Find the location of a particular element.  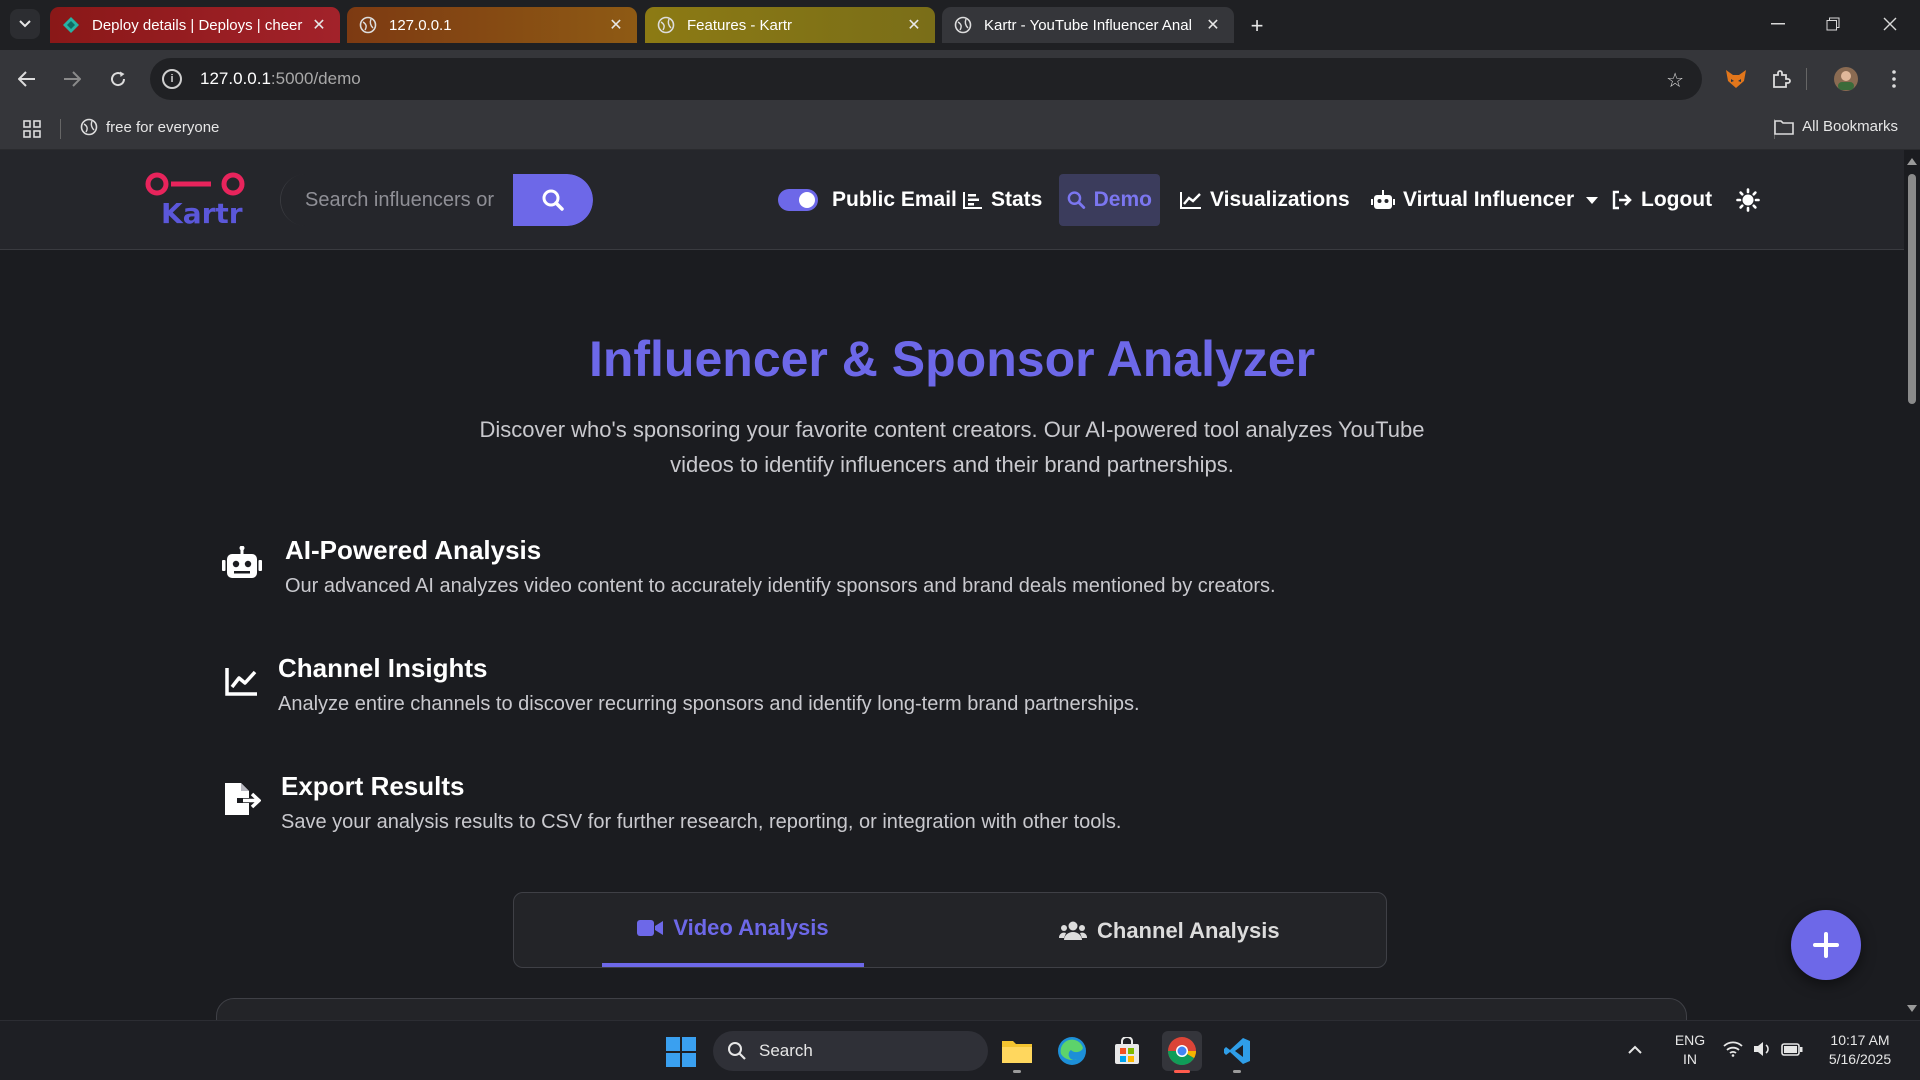

toggle-switch is located at coordinates (798, 200).